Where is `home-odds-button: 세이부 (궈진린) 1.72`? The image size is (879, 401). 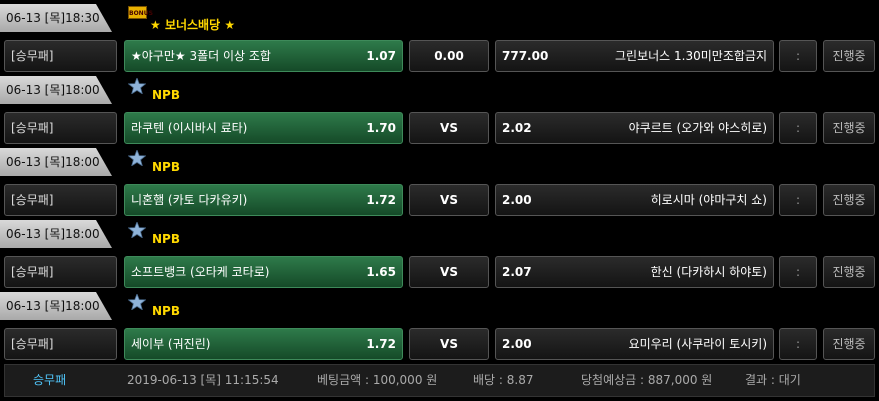
home-odds-button: 세이부 (궈진린) 1.72 is located at coordinates (263, 344).